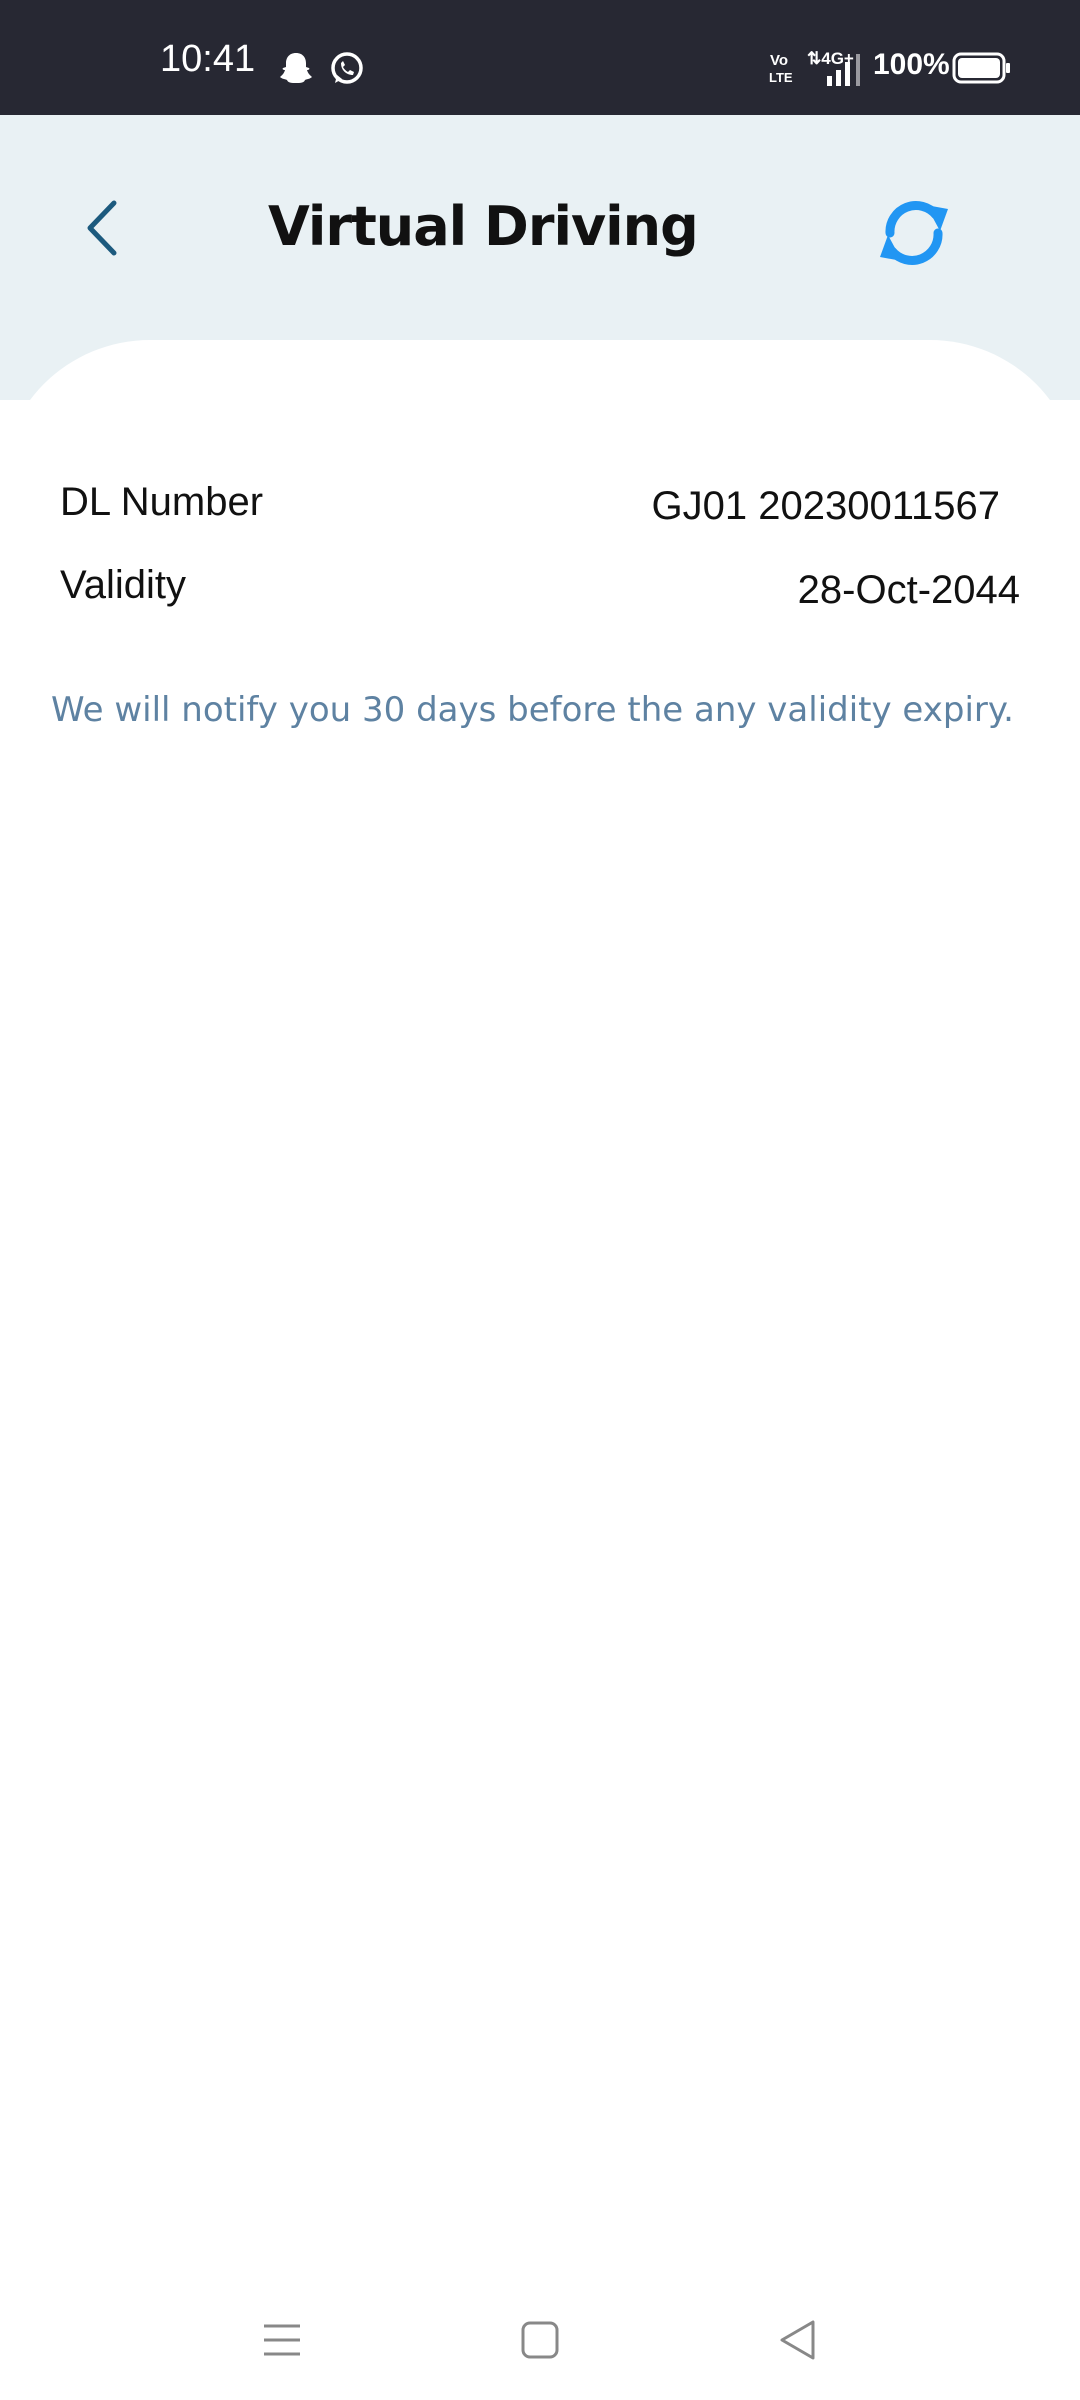  What do you see at coordinates (908, 590) in the screenshot?
I see `validity-value: 28-Oct-2044` at bounding box center [908, 590].